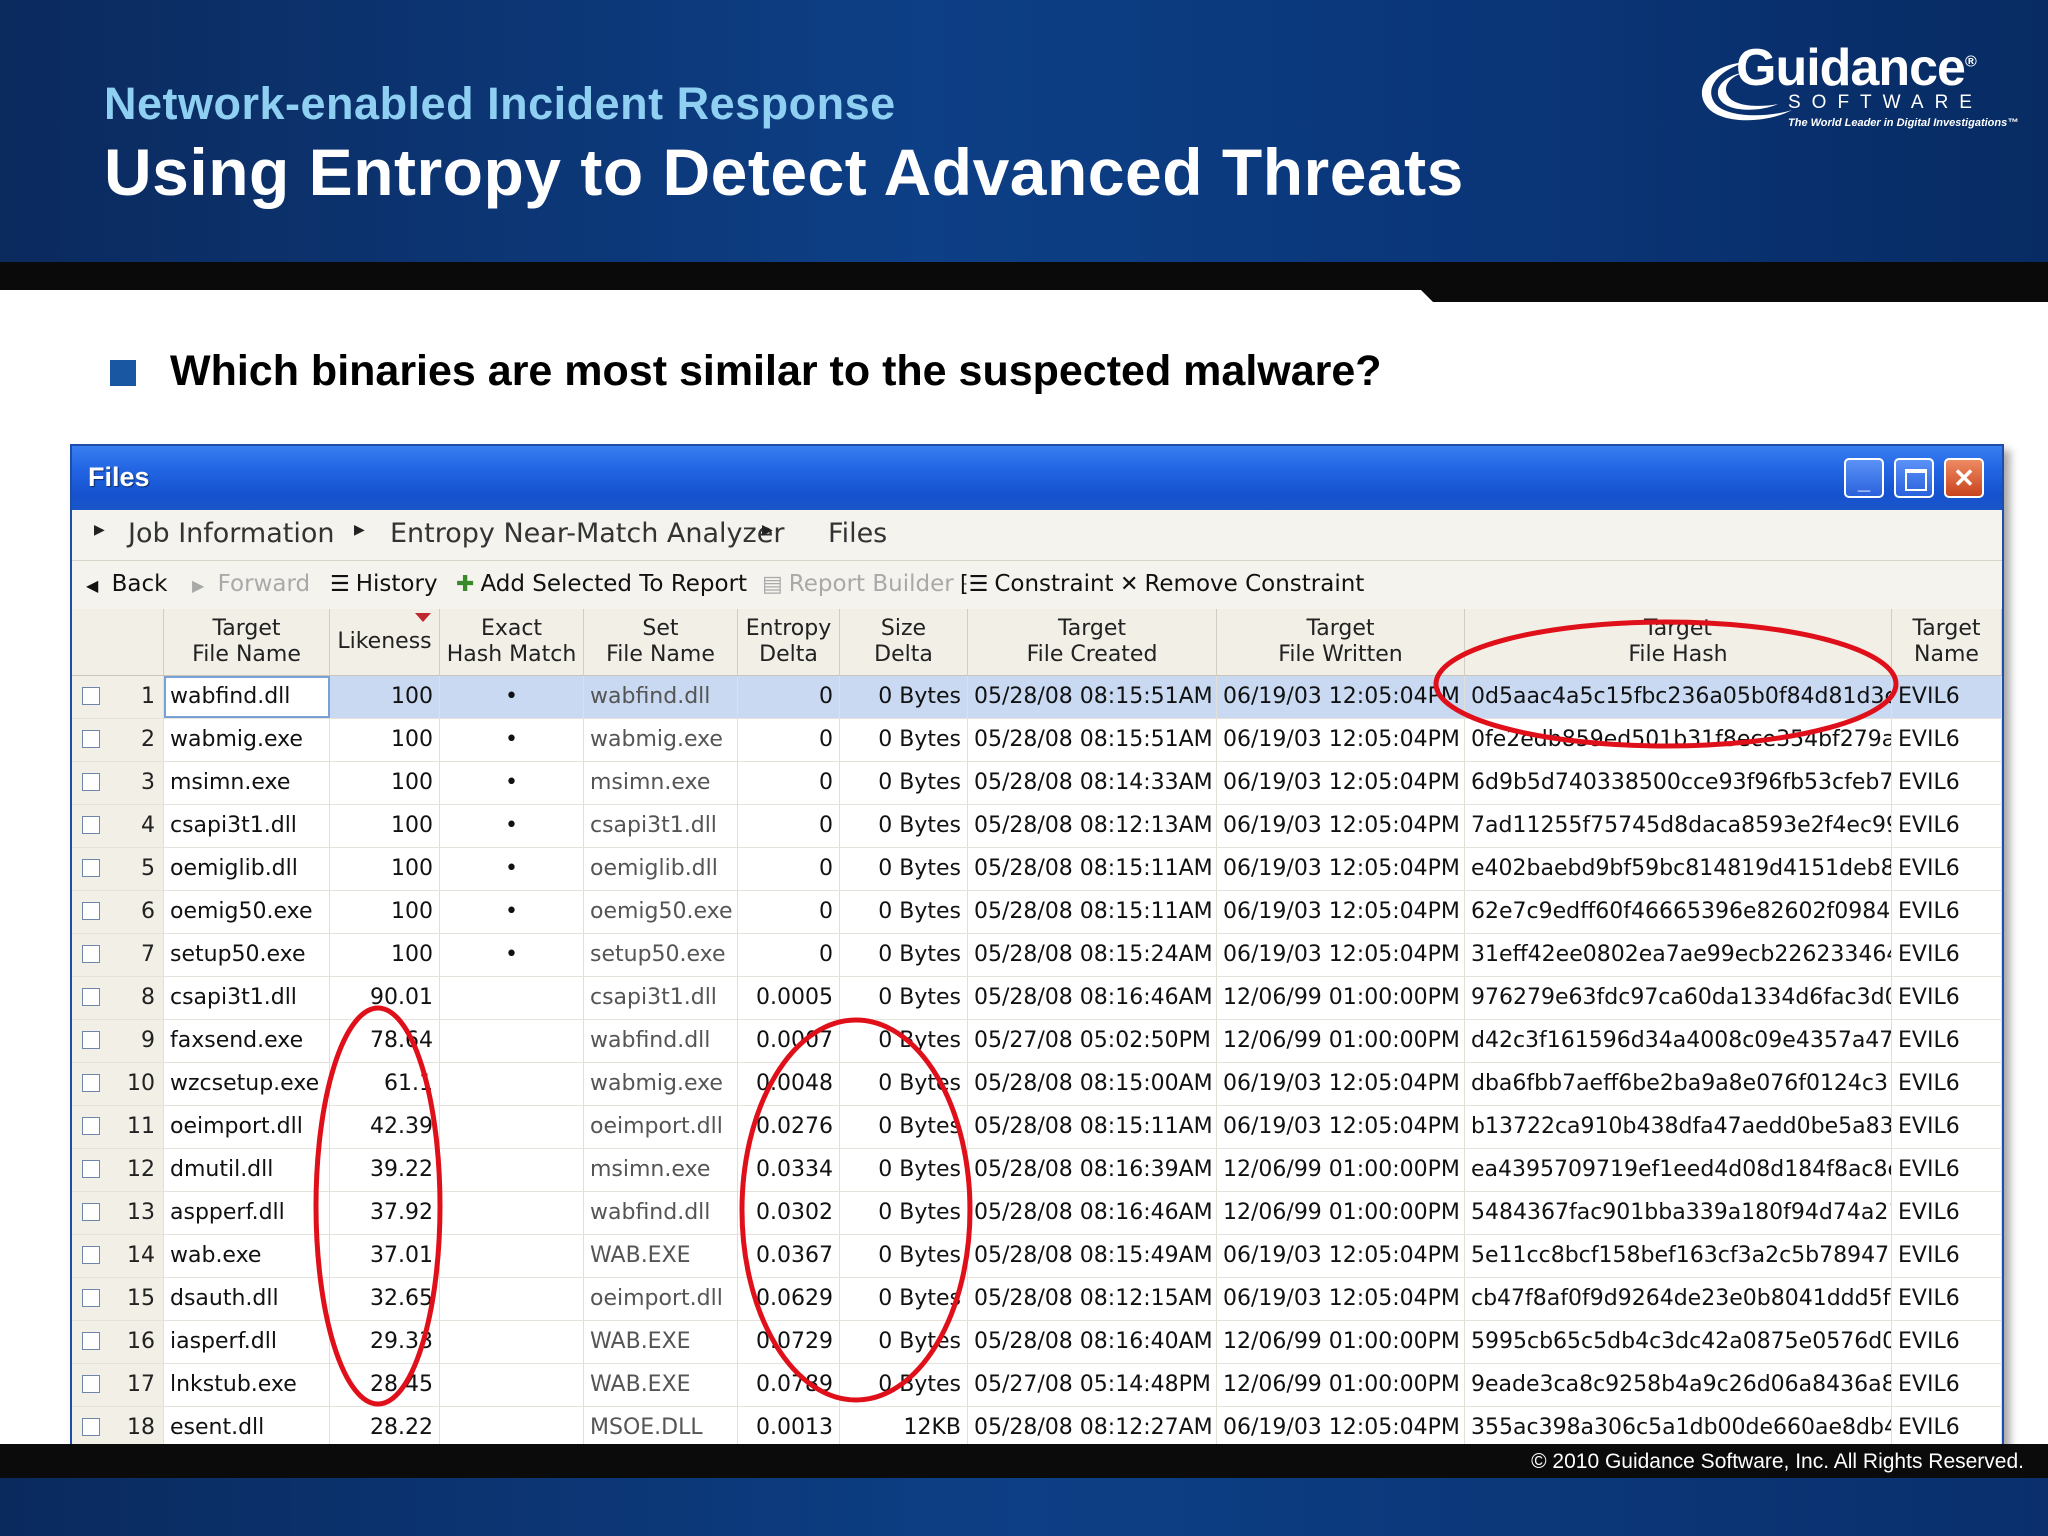 Image resolution: width=2048 pixels, height=1536 pixels. Describe the element at coordinates (385, 1342) in the screenshot. I see `cell-likeness: 29.33` at that location.